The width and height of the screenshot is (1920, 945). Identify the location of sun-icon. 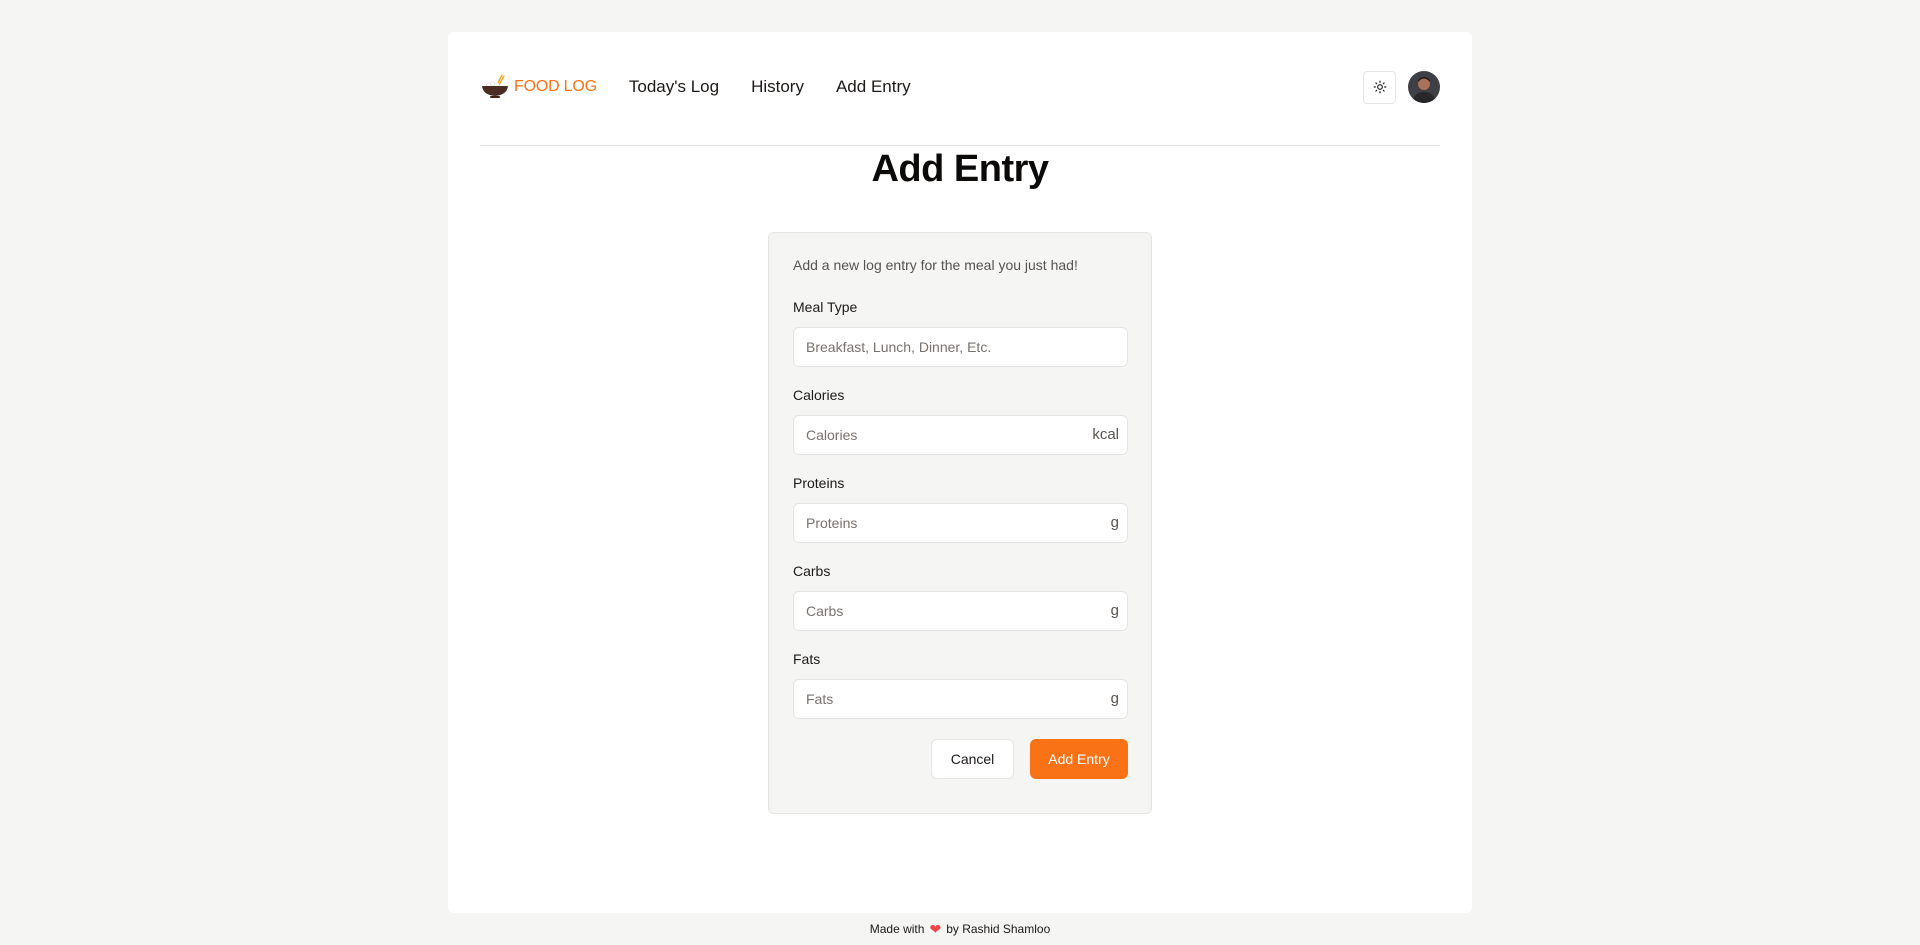
(1379, 87).